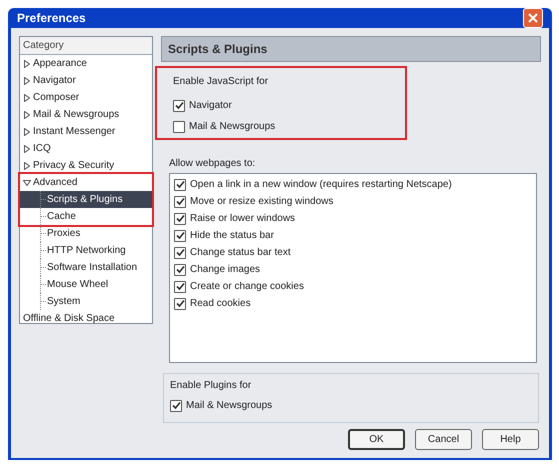  I want to click on section-label: Allow webpages to:, so click(212, 164).